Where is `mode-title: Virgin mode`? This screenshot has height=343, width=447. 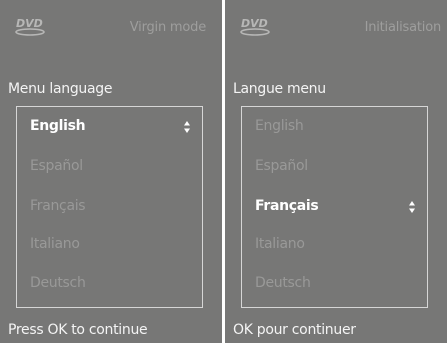 mode-title: Virgin mode is located at coordinates (167, 27).